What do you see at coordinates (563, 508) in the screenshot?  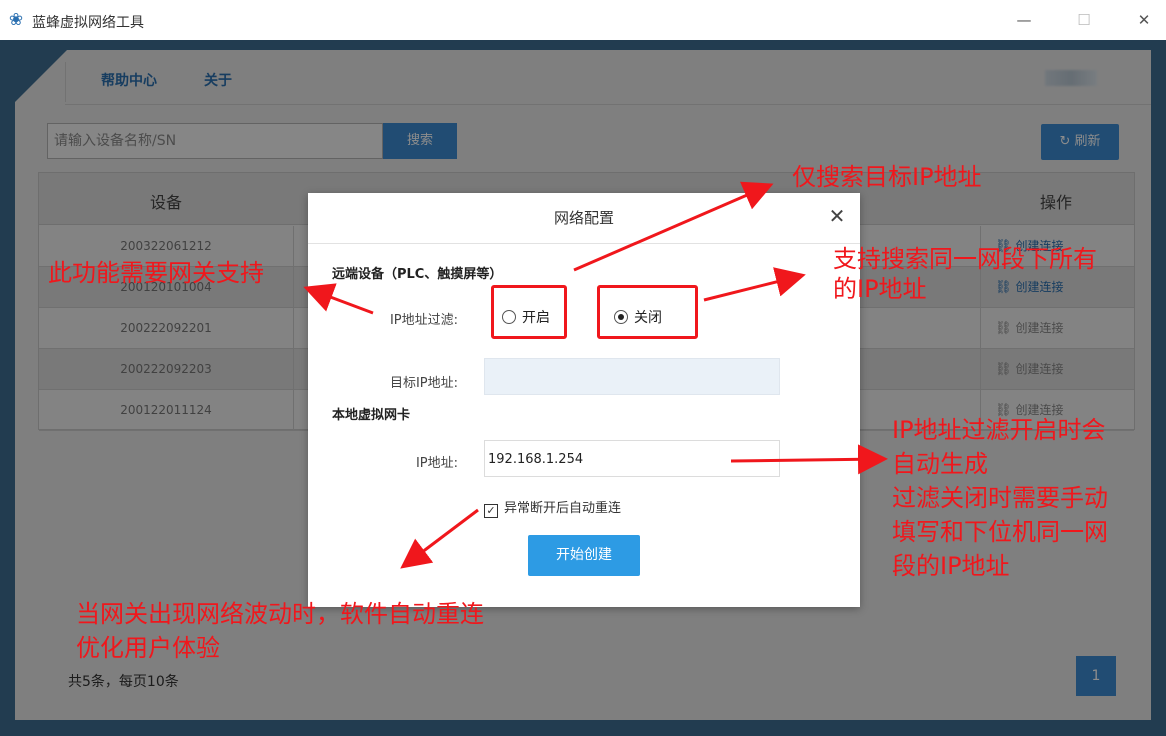 I see `auto-reconnect-label: 异常断开后自动重连` at bounding box center [563, 508].